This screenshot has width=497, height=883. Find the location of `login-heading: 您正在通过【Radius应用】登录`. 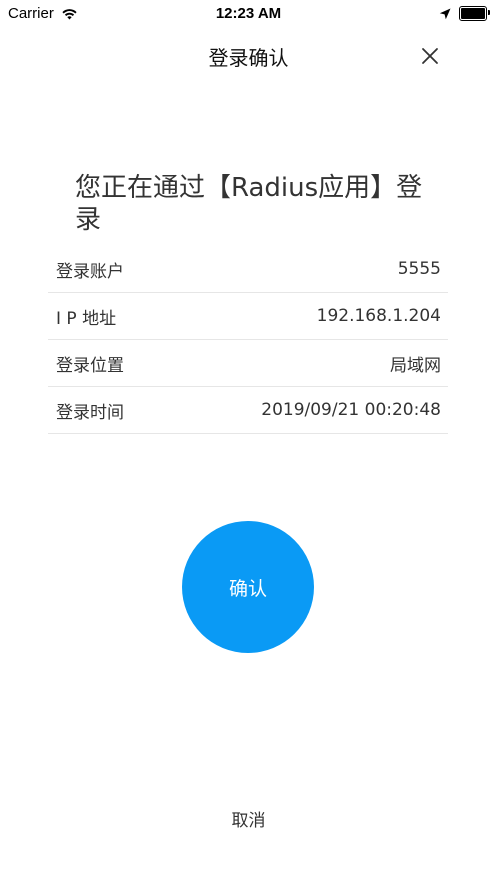

login-heading: 您正在通过【Radius应用】登录 is located at coordinates (249, 204).